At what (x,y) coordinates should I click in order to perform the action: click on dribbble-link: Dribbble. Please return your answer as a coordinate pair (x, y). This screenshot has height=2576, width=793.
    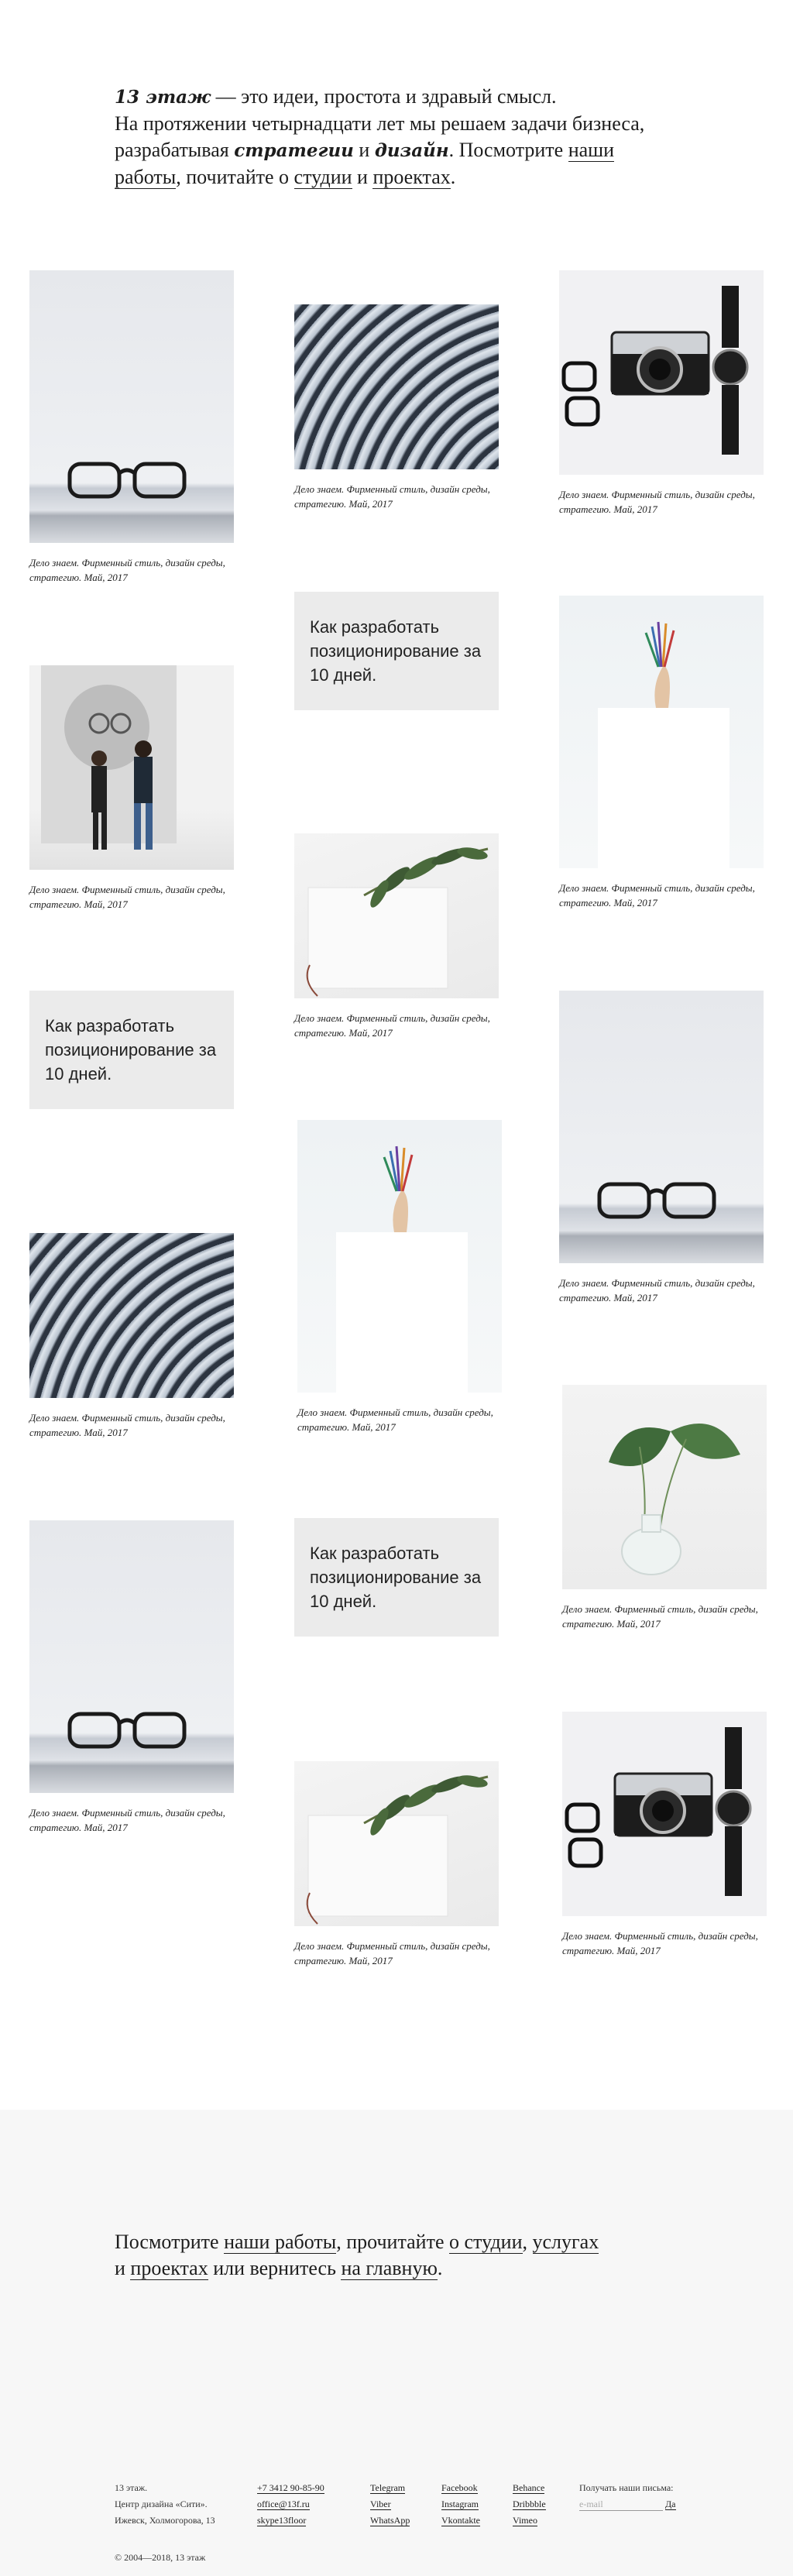
    Looking at the image, I should click on (529, 2504).